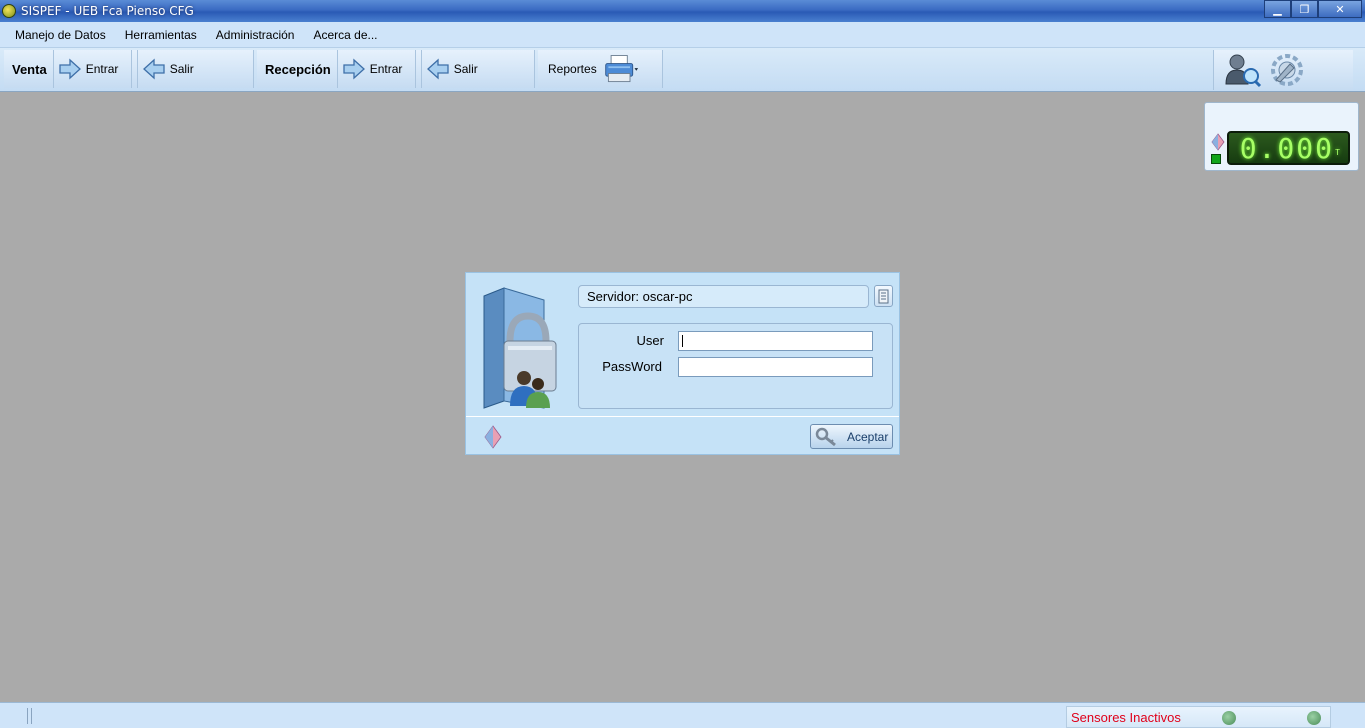  What do you see at coordinates (107, 11) in the screenshot?
I see `window-title: SISPEF - UEB Fca Pienso CFG` at bounding box center [107, 11].